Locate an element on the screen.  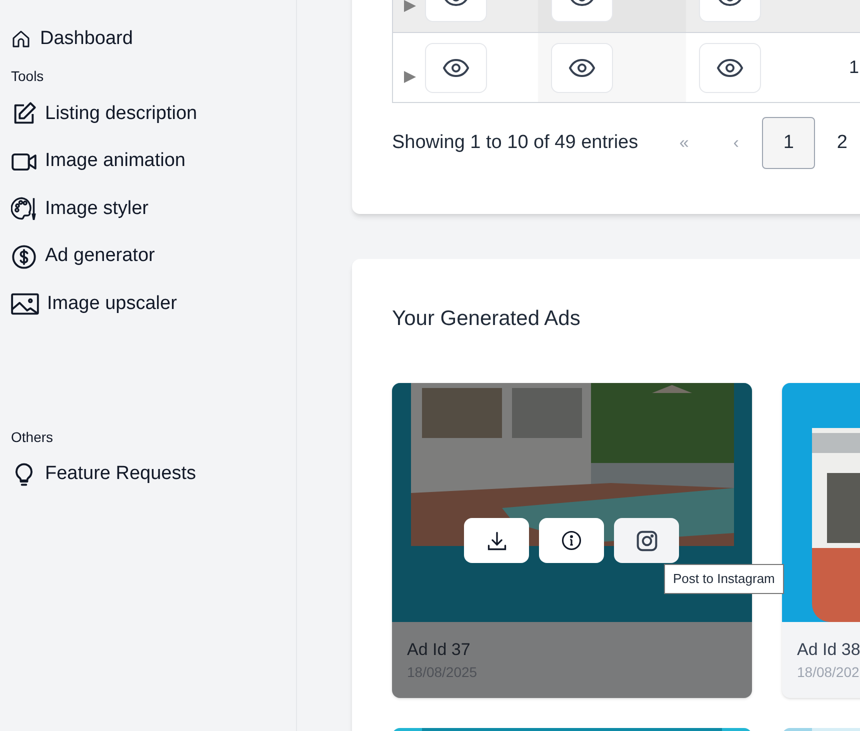
ad-title: Ad Id 37 is located at coordinates (438, 650).